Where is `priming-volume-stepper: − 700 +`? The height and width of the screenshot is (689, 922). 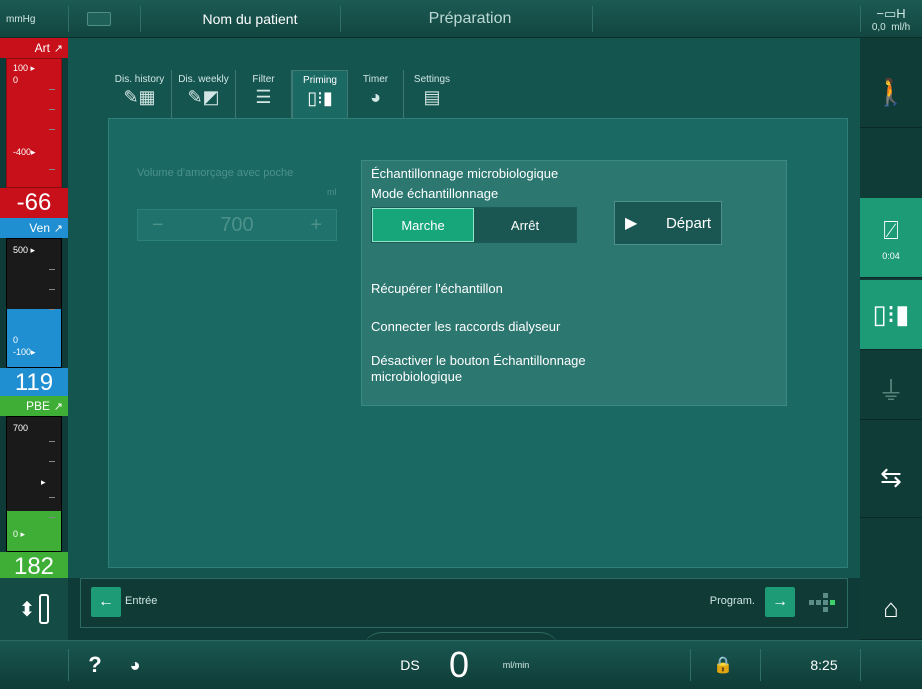
priming-volume-stepper: − 700 + is located at coordinates (237, 225).